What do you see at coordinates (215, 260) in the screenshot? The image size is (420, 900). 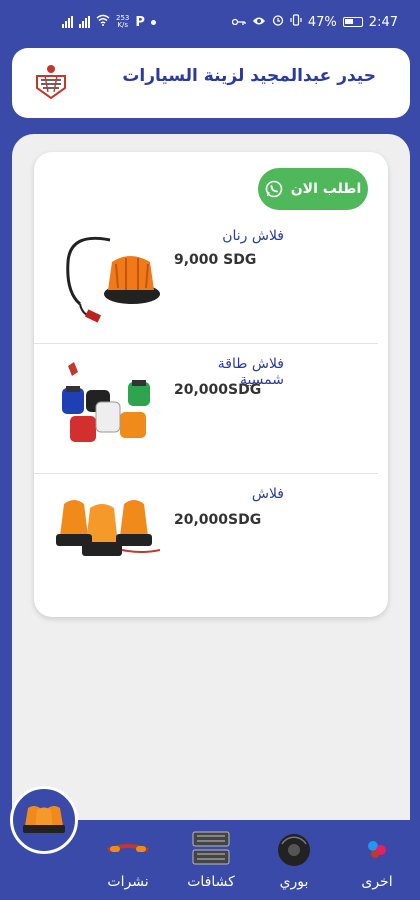 I see `product-price: 9,000 SDG` at bounding box center [215, 260].